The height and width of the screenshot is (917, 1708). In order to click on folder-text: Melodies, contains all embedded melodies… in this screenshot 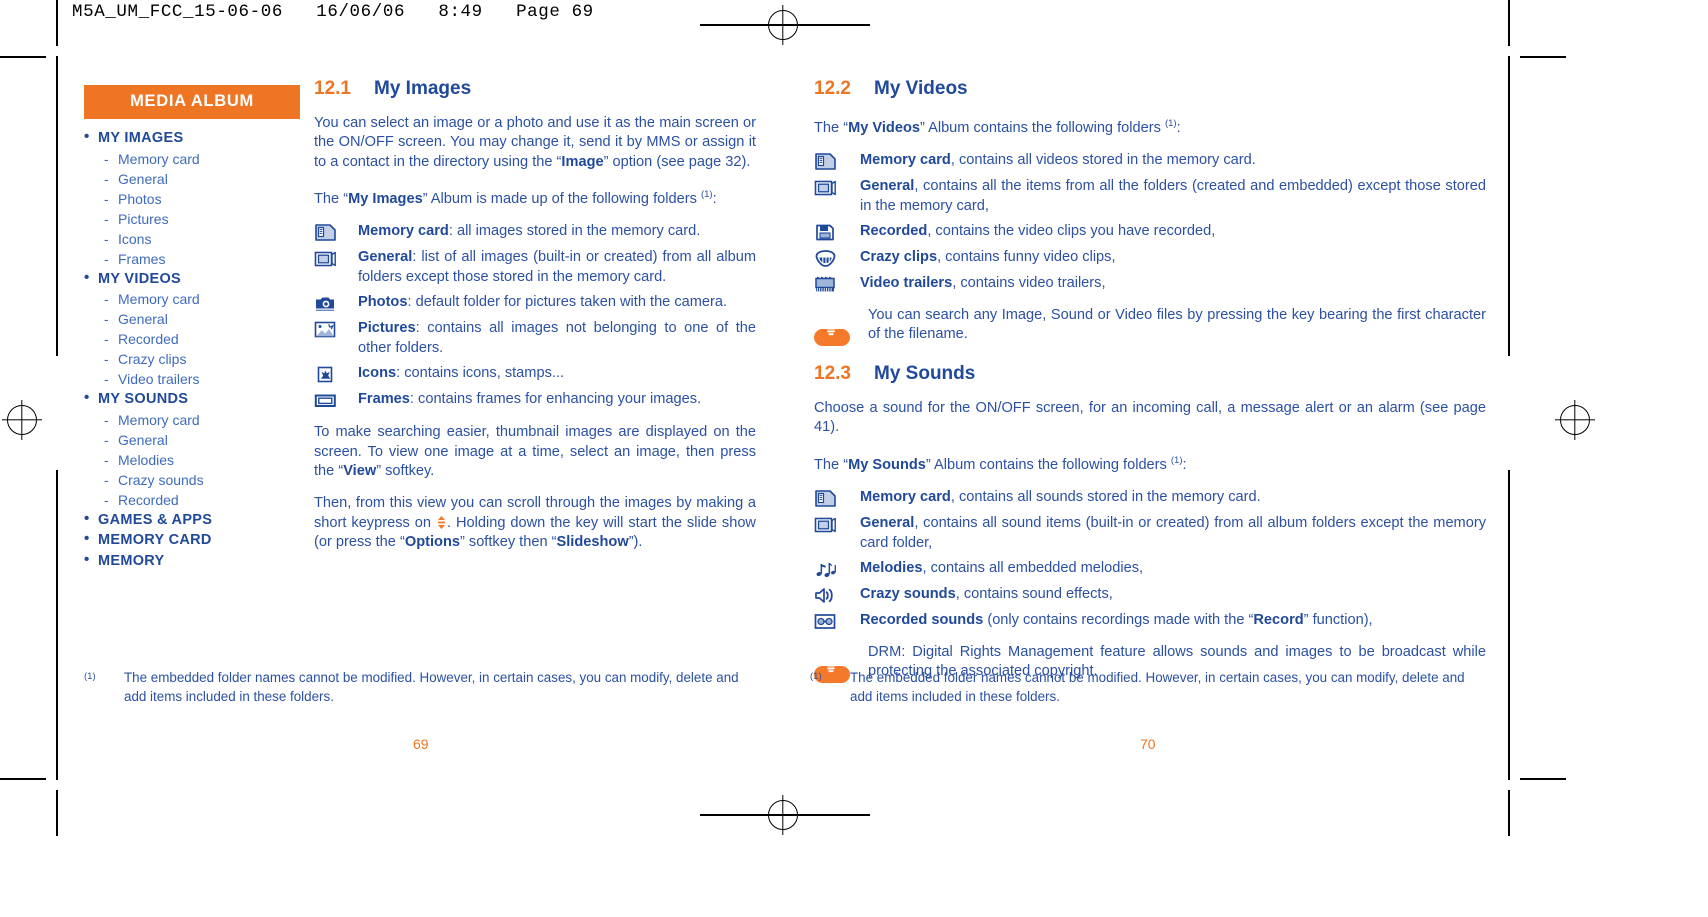, I will do `click(1173, 569)`.